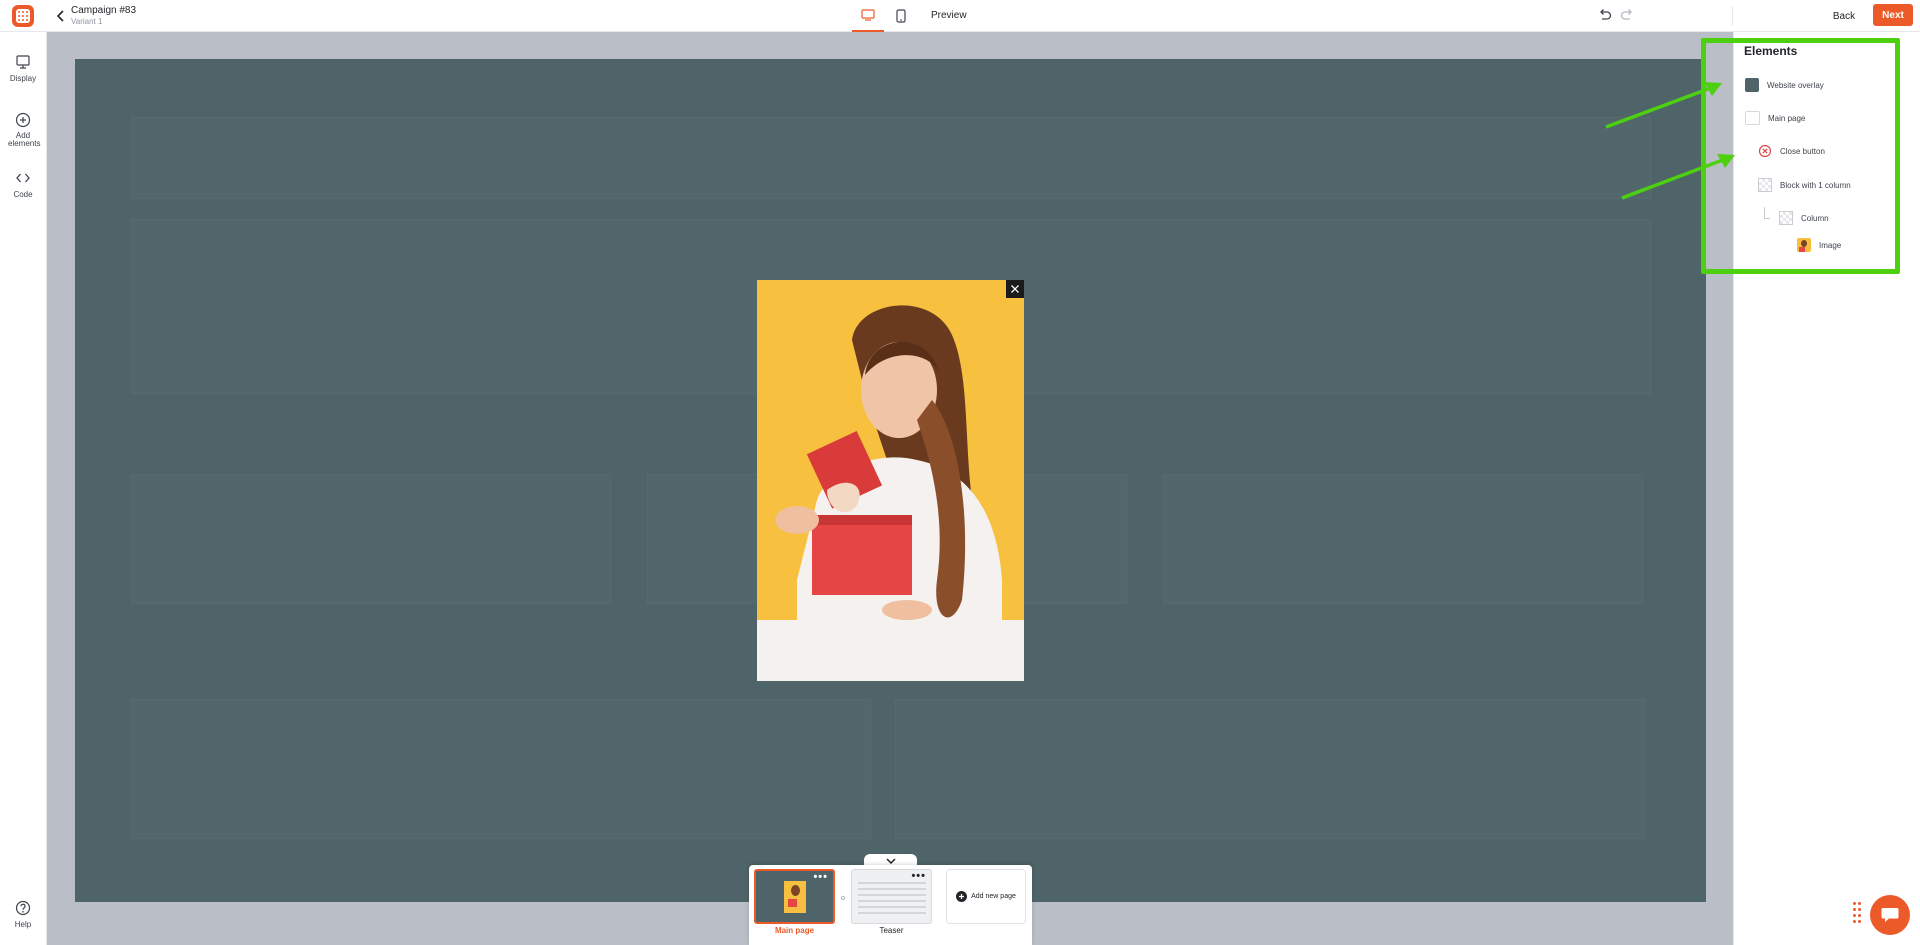 This screenshot has width=1920, height=945. Describe the element at coordinates (993, 896) in the screenshot. I see `add-page-label: Add new page` at that location.